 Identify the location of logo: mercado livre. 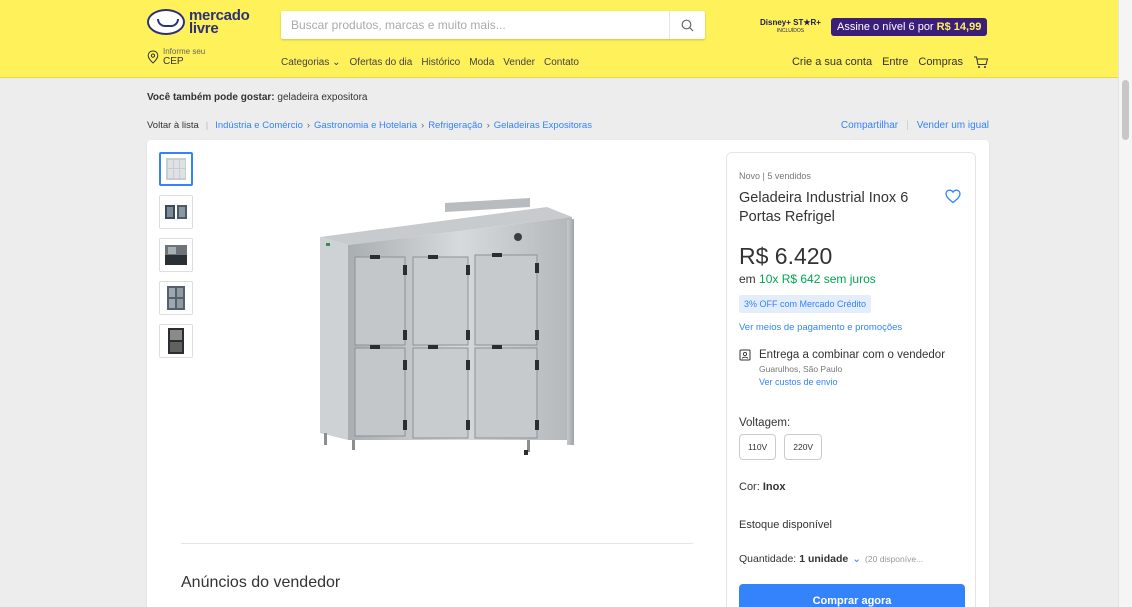
(198, 22).